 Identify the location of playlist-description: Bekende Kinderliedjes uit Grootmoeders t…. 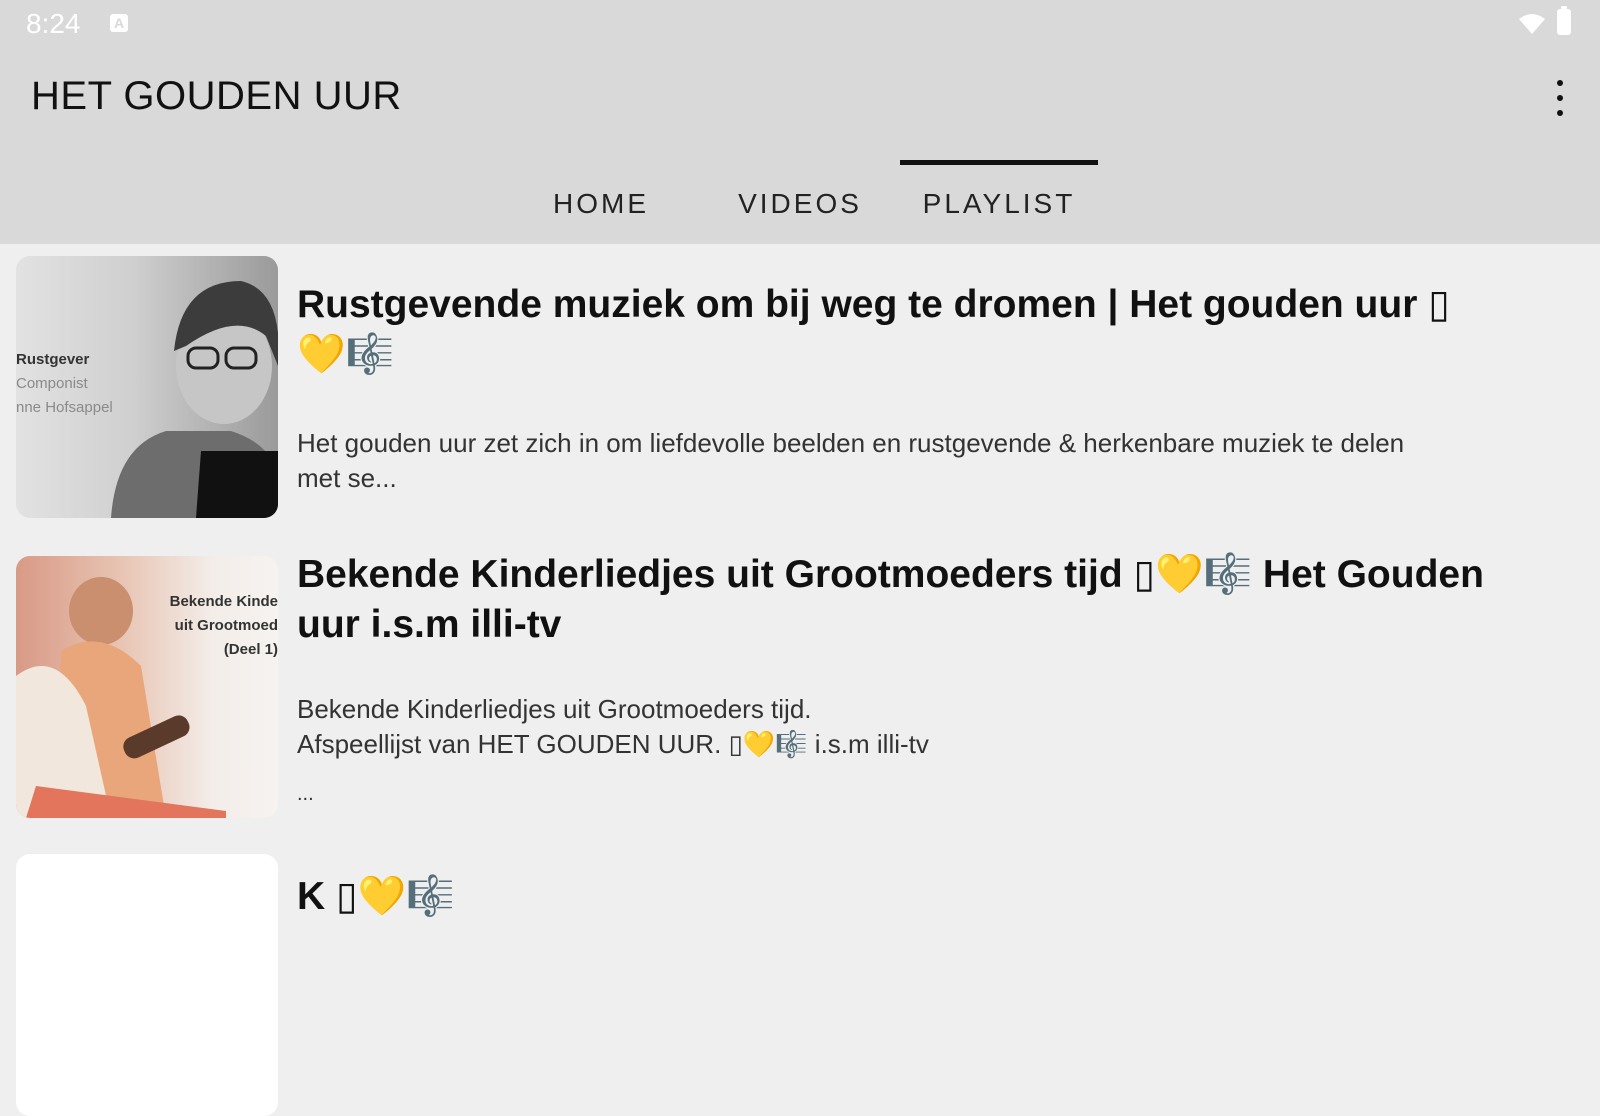
(613, 749).